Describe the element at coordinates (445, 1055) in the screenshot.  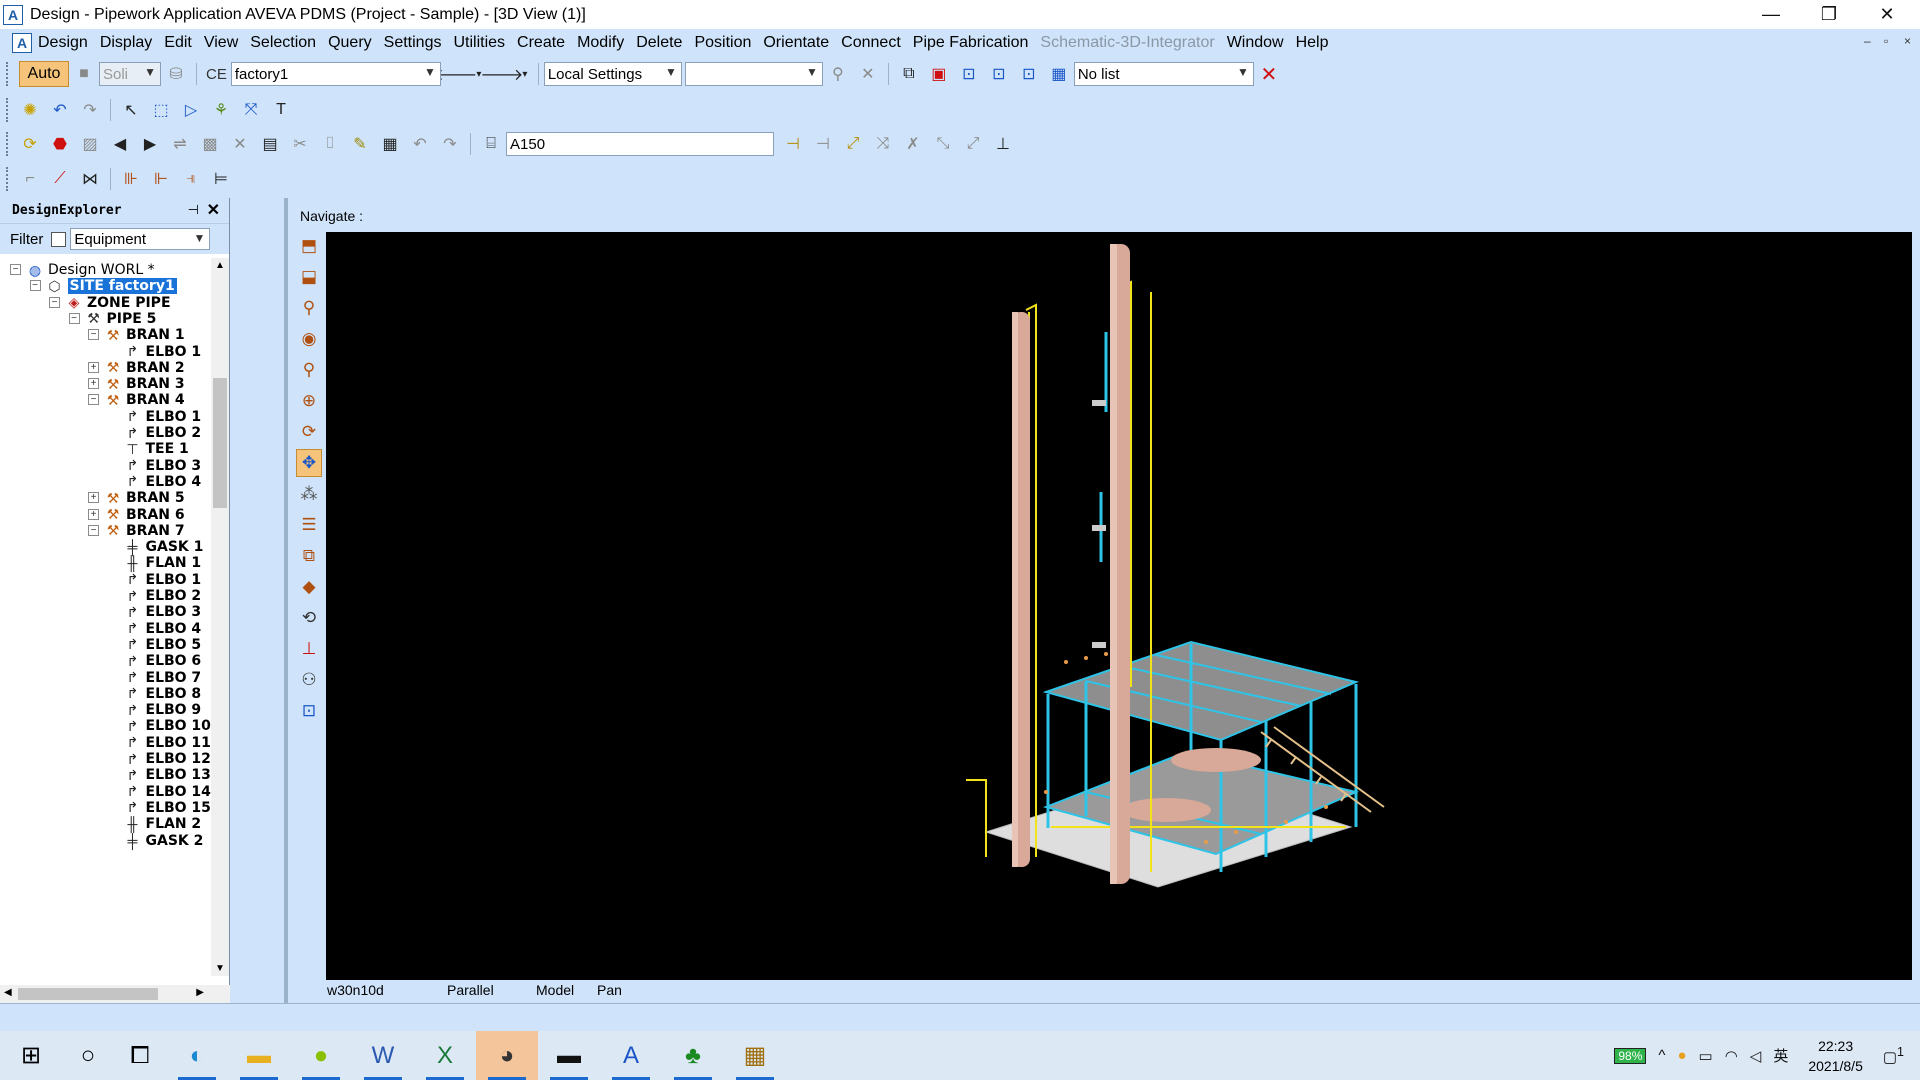
I see `excel-icon: X` at that location.